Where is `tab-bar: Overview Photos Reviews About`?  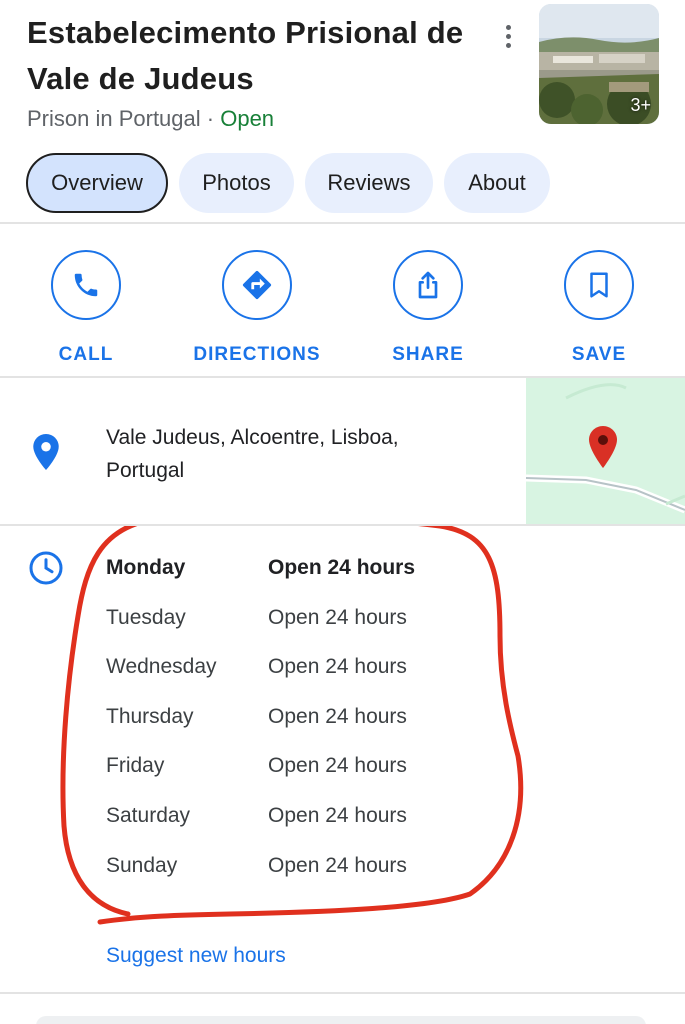 tab-bar: Overview Photos Reviews About is located at coordinates (288, 183).